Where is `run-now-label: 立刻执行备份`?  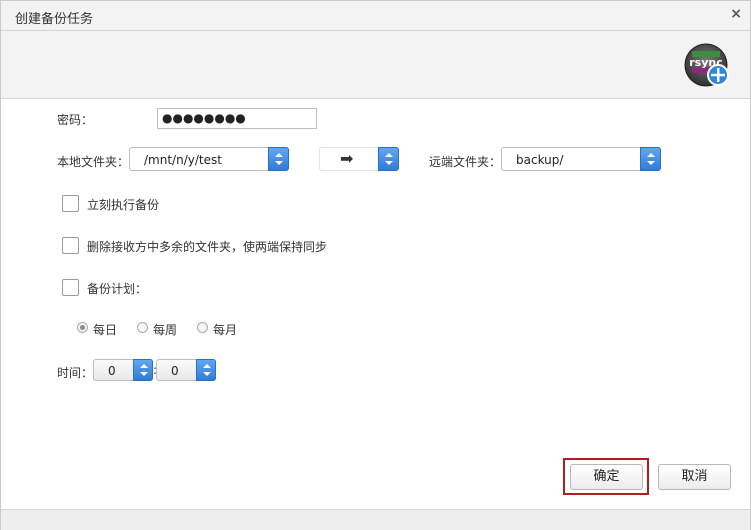 run-now-label: 立刻执行备份 is located at coordinates (123, 205).